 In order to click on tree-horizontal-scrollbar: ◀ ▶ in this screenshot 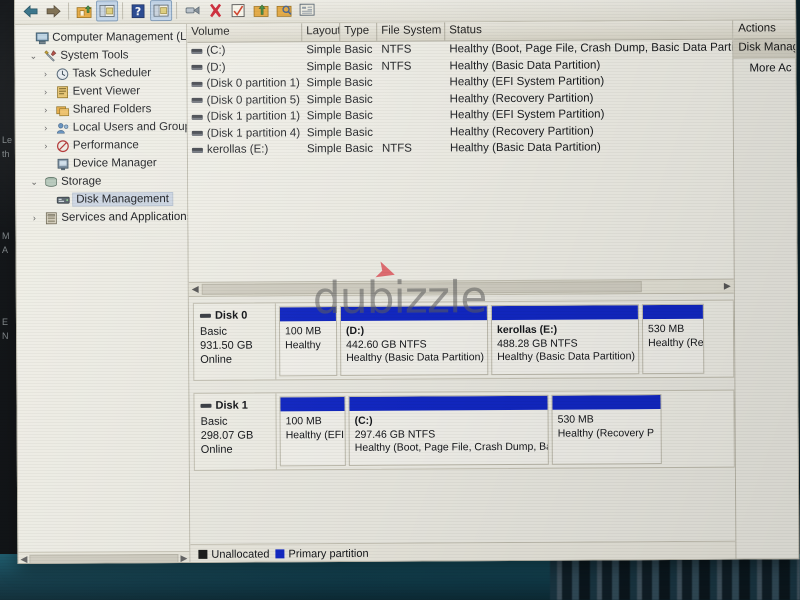, I will do `click(104, 557)`.